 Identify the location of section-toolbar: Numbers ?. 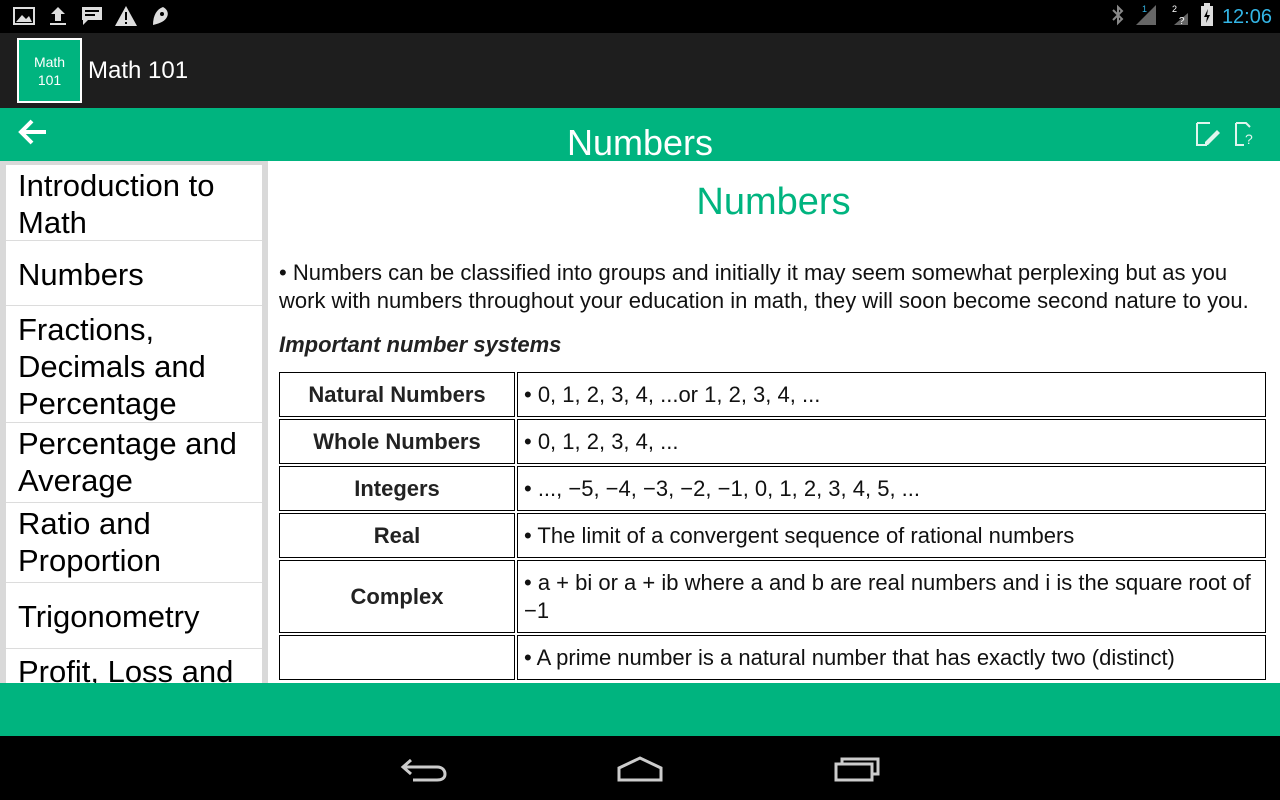
(640, 135).